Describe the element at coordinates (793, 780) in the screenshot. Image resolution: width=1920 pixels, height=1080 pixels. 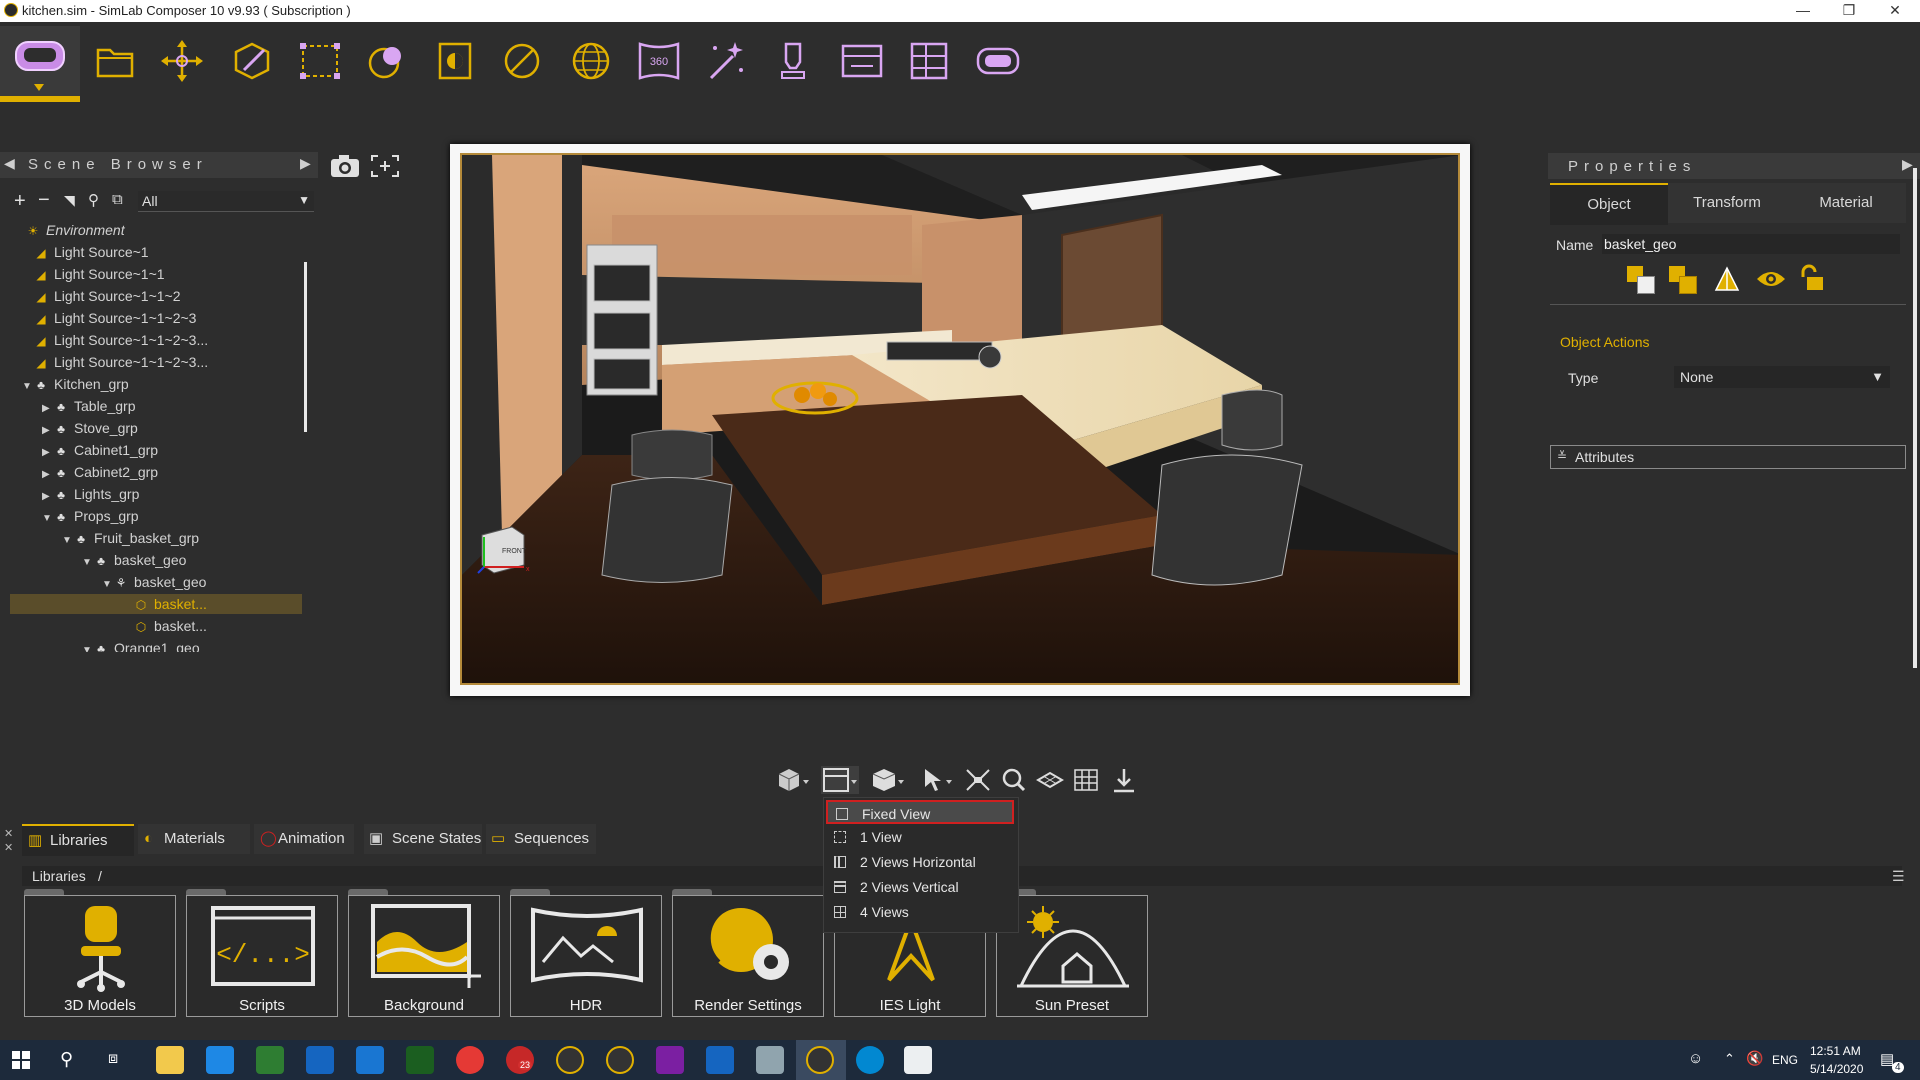
I see `view-cube-button` at that location.